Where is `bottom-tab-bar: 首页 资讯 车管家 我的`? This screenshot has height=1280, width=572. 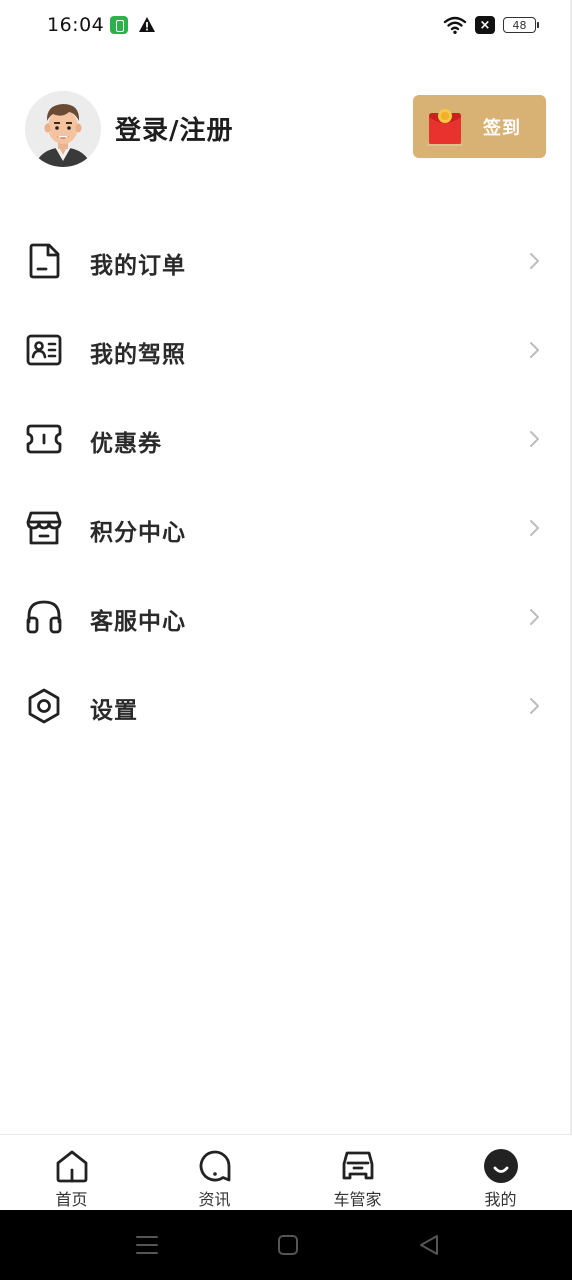
bottom-tab-bar: 首页 资讯 车管家 我的 is located at coordinates (286, 1172).